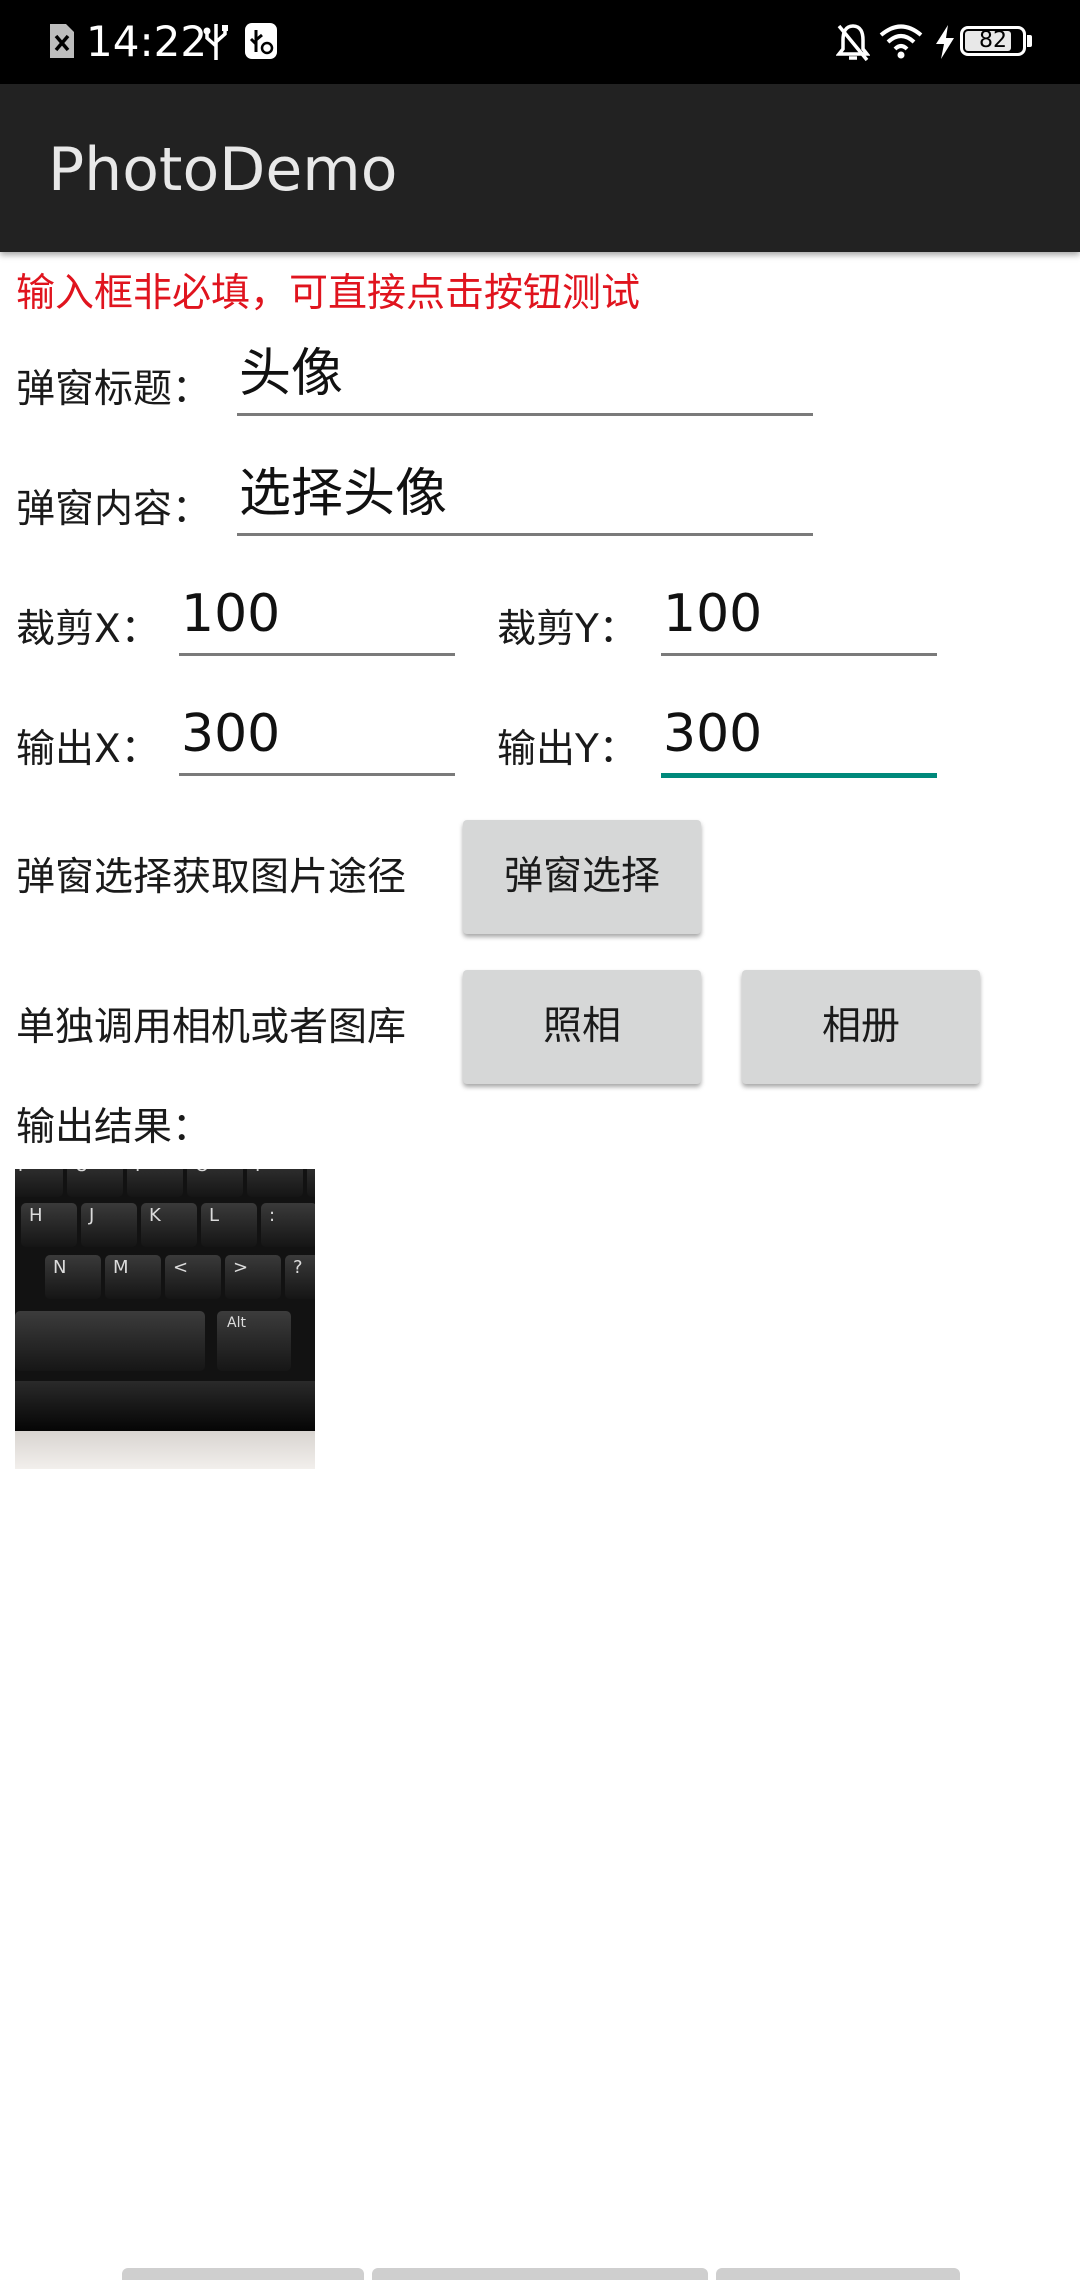  I want to click on battery-percent: 82, so click(993, 40).